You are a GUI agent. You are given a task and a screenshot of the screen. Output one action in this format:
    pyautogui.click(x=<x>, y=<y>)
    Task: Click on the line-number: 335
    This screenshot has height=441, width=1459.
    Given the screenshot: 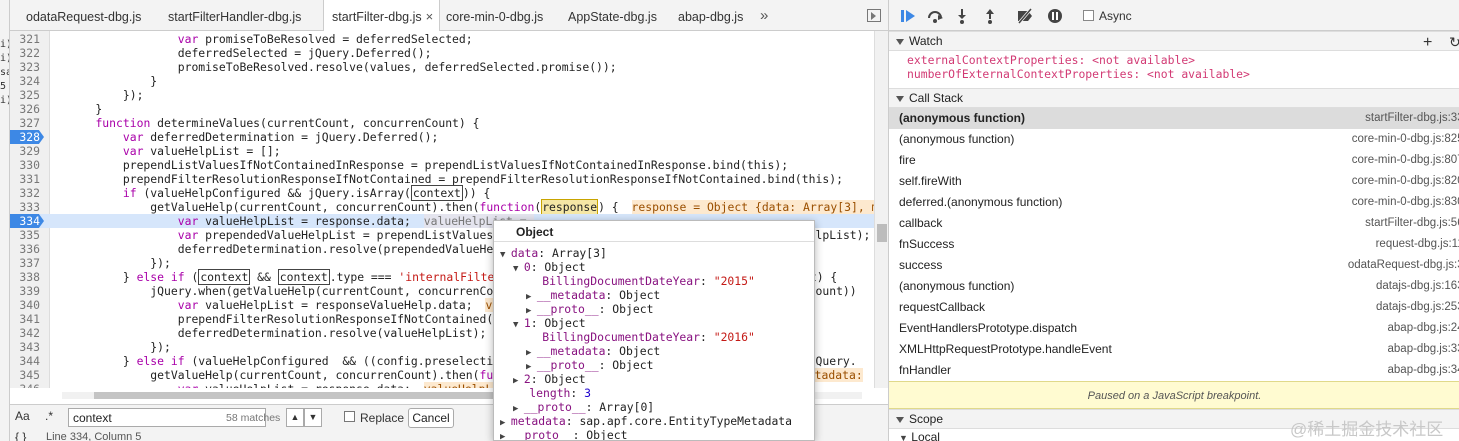 What is the action you would take?
    pyautogui.click(x=25, y=235)
    